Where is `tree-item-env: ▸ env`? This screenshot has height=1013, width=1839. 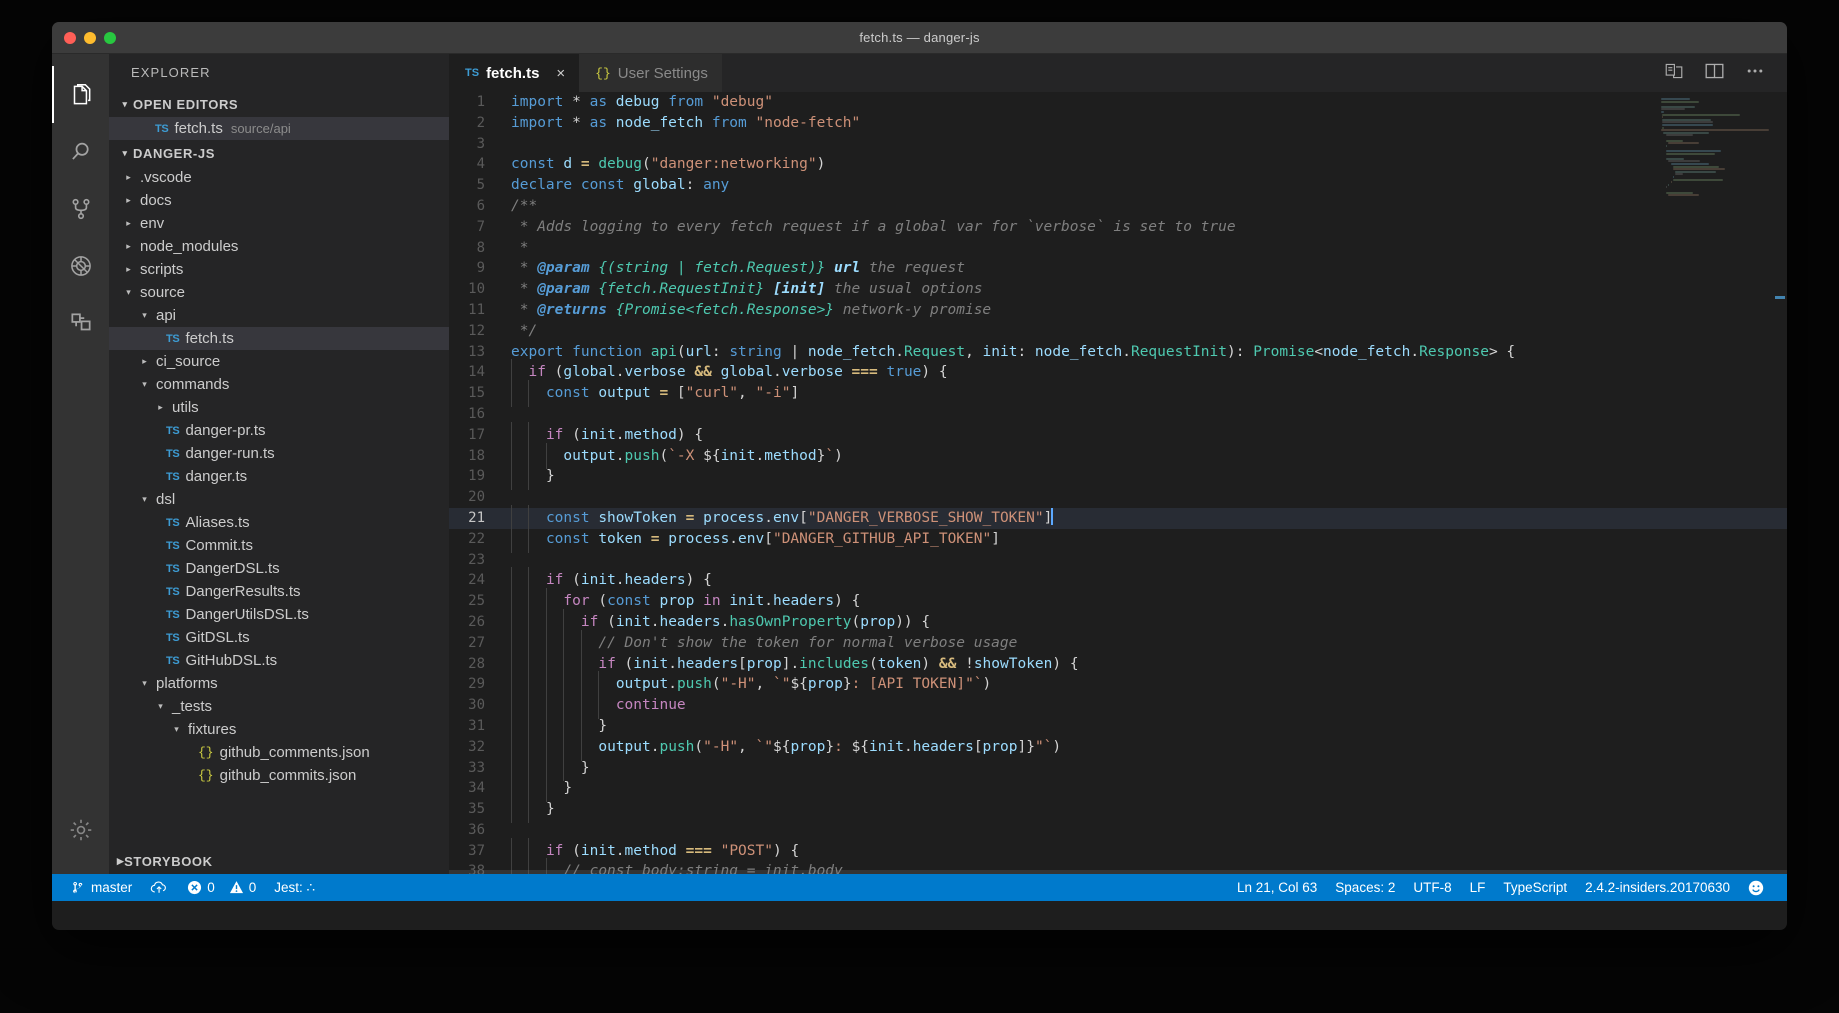 tree-item-env: ▸ env is located at coordinates (279, 223).